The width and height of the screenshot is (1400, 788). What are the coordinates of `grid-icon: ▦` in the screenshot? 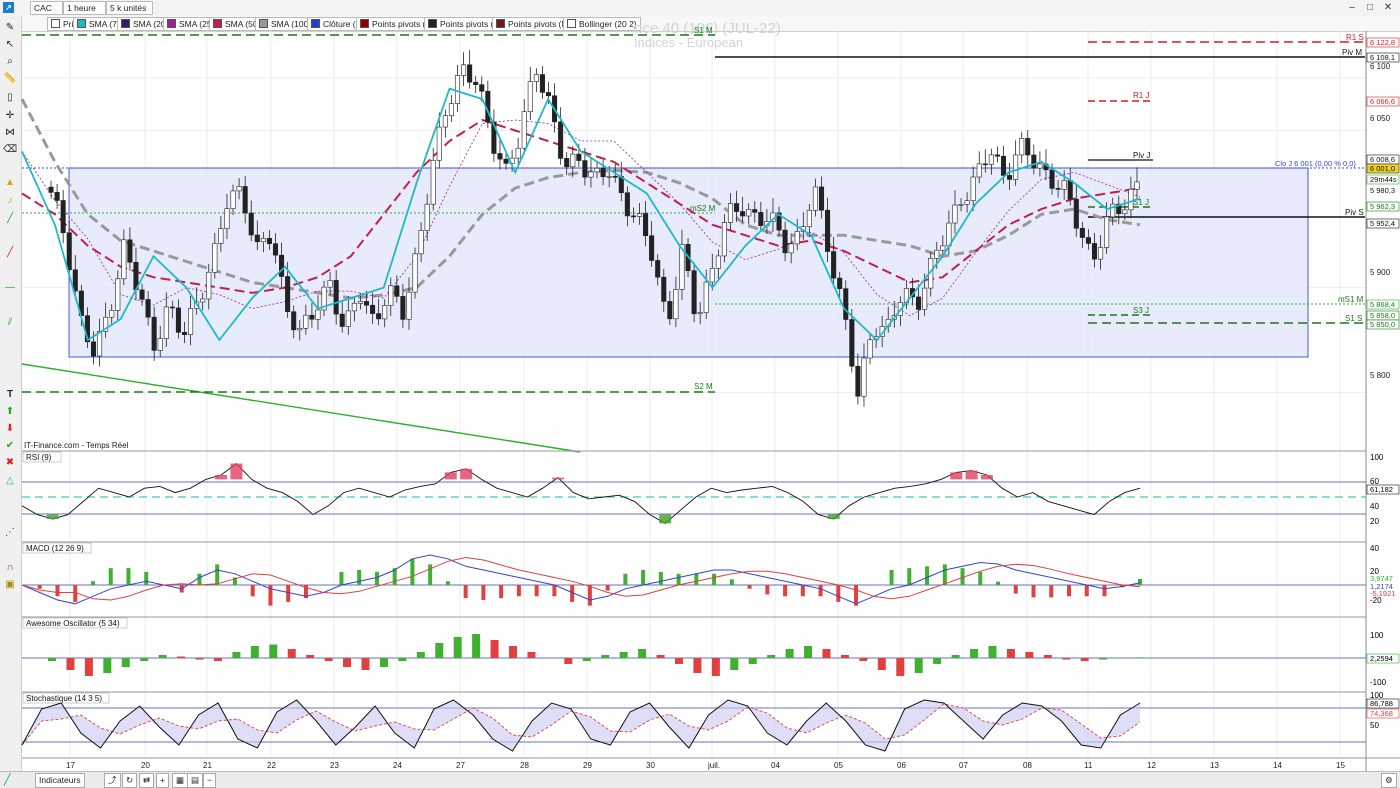 It's located at (180, 780).